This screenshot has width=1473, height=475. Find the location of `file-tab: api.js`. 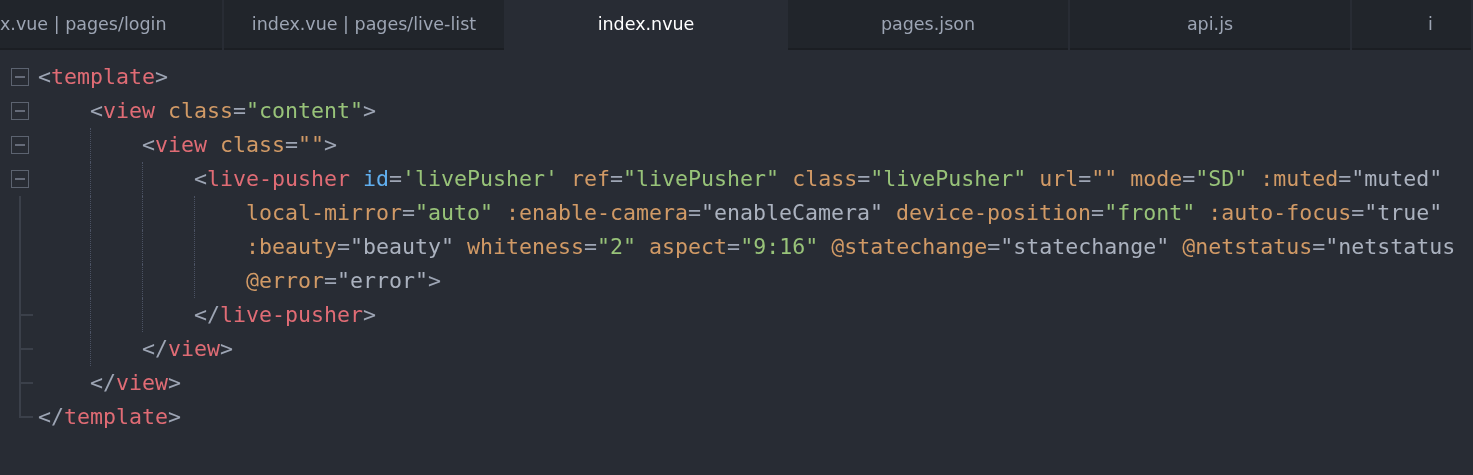

file-tab: api.js is located at coordinates (1210, 25).